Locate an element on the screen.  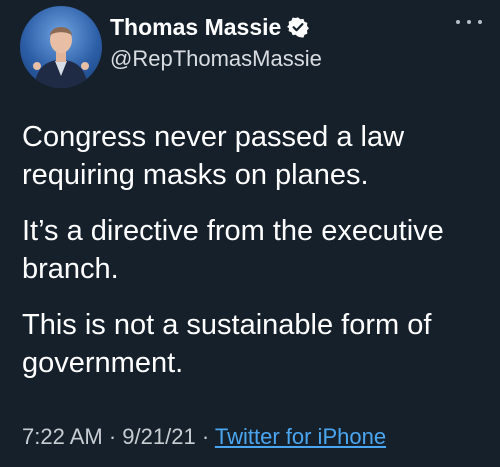
avatar-photo is located at coordinates (61, 57).